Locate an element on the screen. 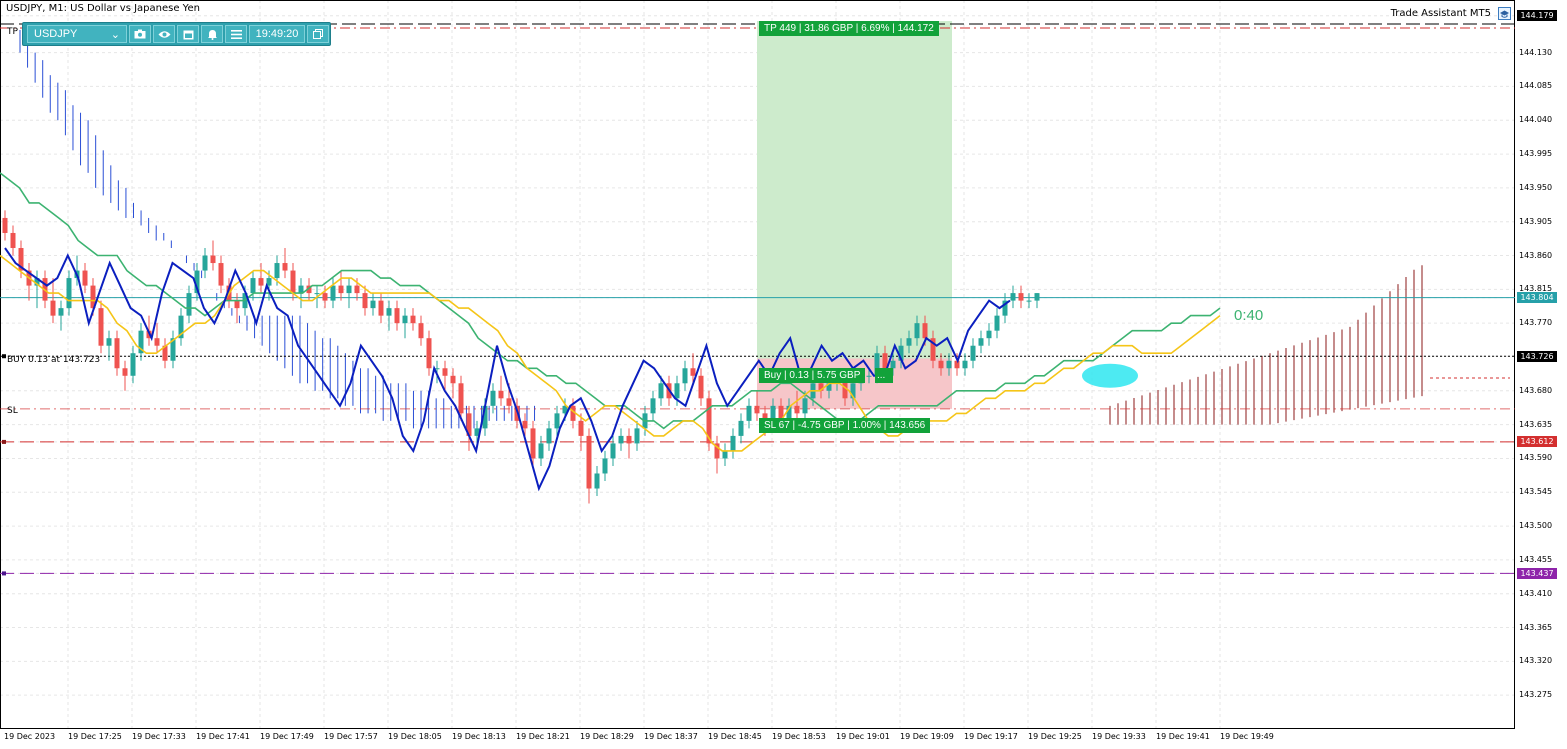 The width and height of the screenshot is (1567, 749). price-tag: 143.726 is located at coordinates (1537, 356).